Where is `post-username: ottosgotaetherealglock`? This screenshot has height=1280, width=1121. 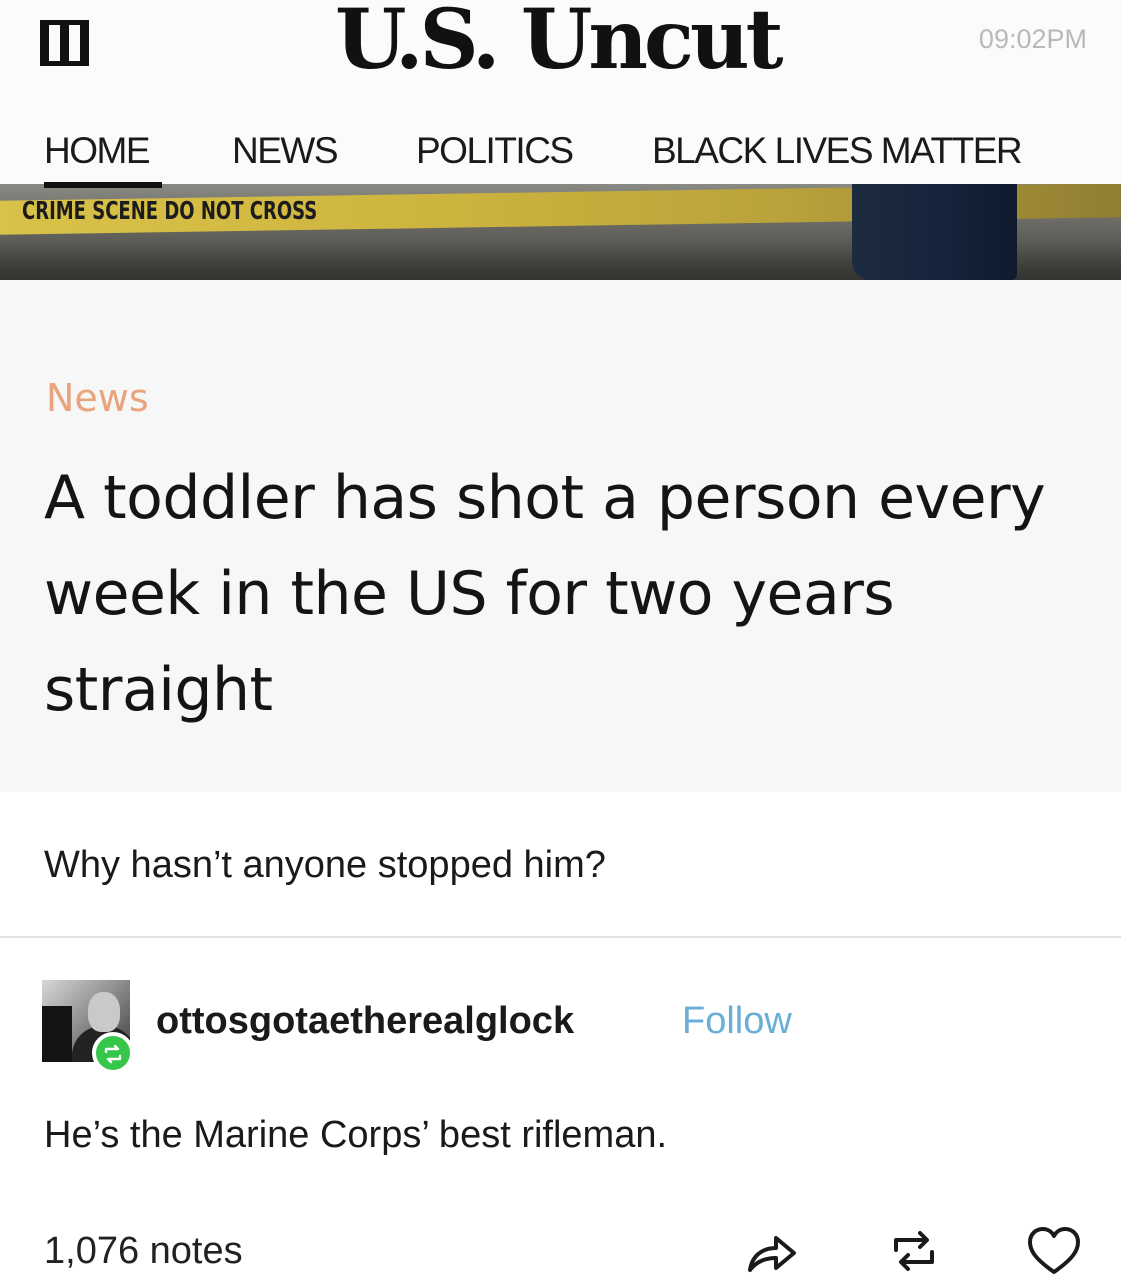 post-username: ottosgotaetherealglock is located at coordinates (365, 1021).